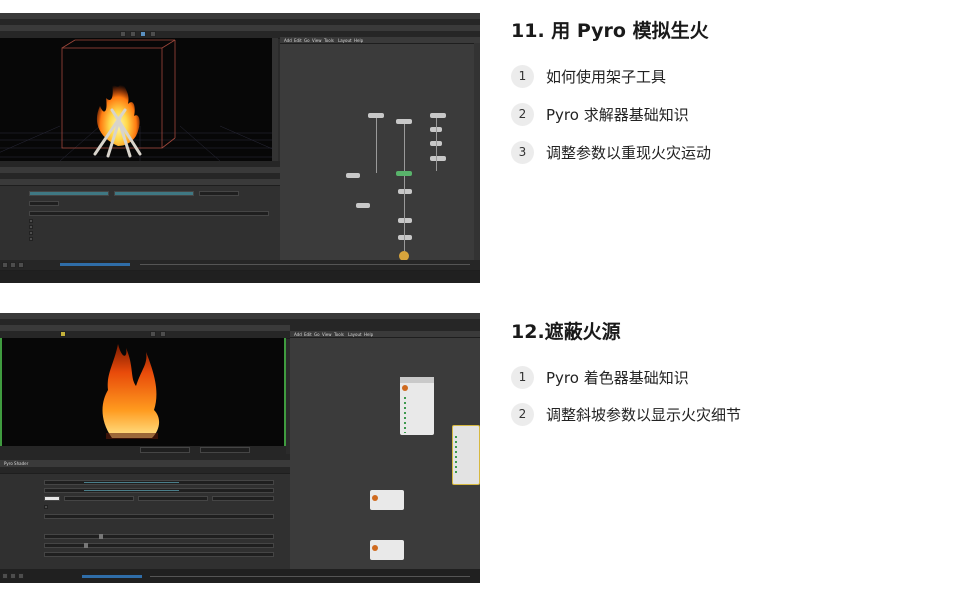 The image size is (967, 598). I want to click on section-title: 12.遮蔽火源, so click(566, 332).